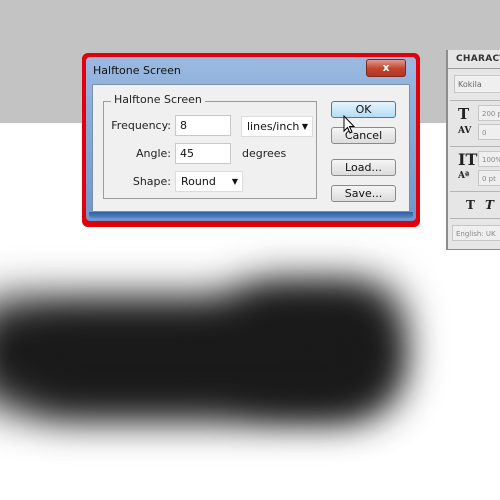 The image size is (500, 500). Describe the element at coordinates (478, 59) in the screenshot. I see `panel-title: CHARACTER` at that location.